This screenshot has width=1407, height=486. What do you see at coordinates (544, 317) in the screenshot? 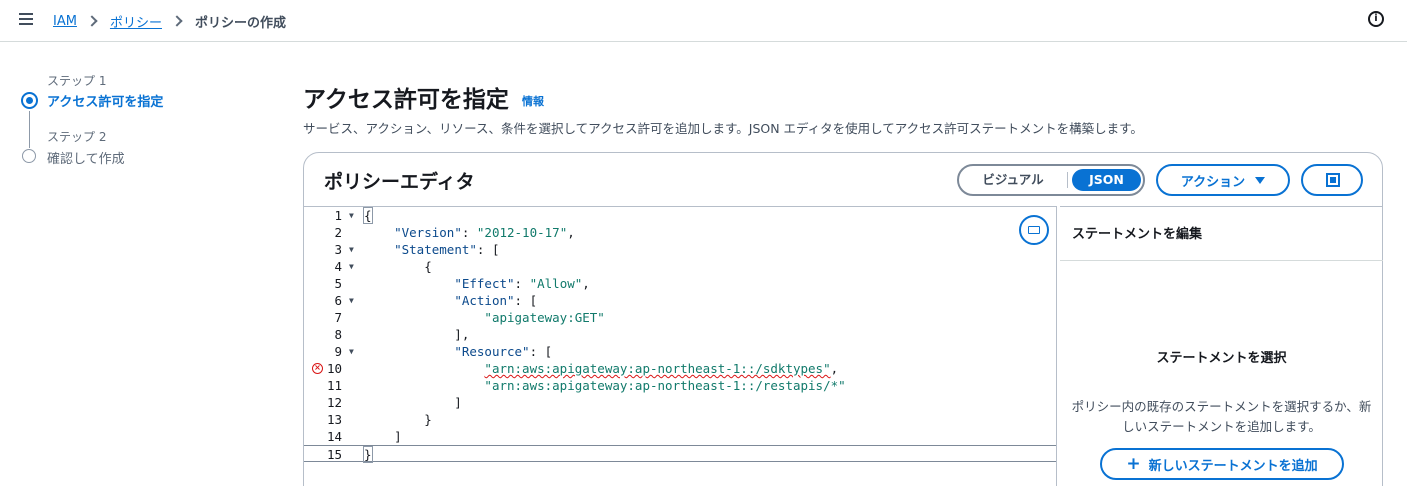
I see `code-text: "apigateway:GET"` at bounding box center [544, 317].